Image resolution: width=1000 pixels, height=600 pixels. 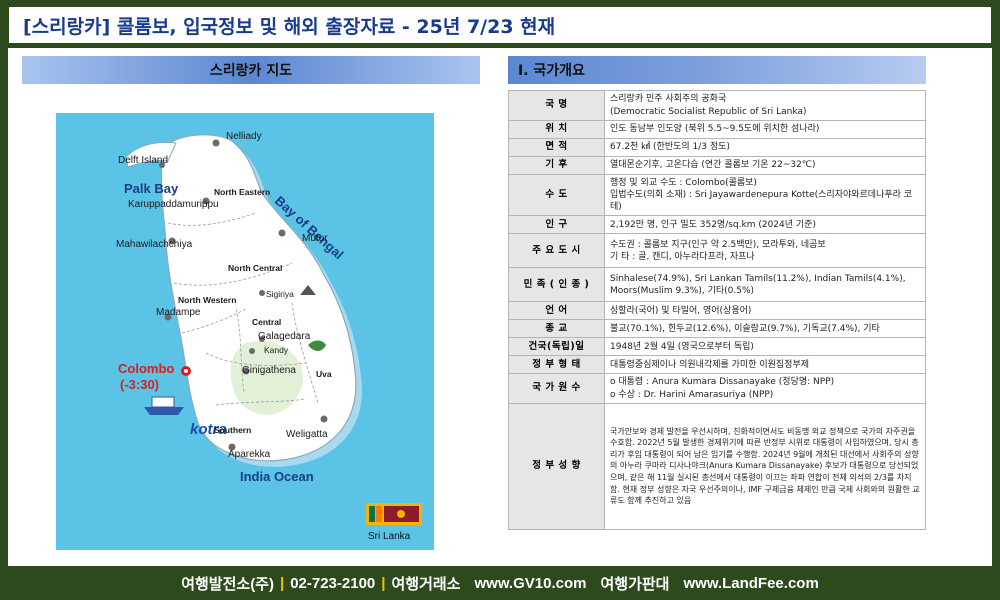 What do you see at coordinates (277, 476) in the screenshot?
I see `label-india-ocean: India Ocean` at bounding box center [277, 476].